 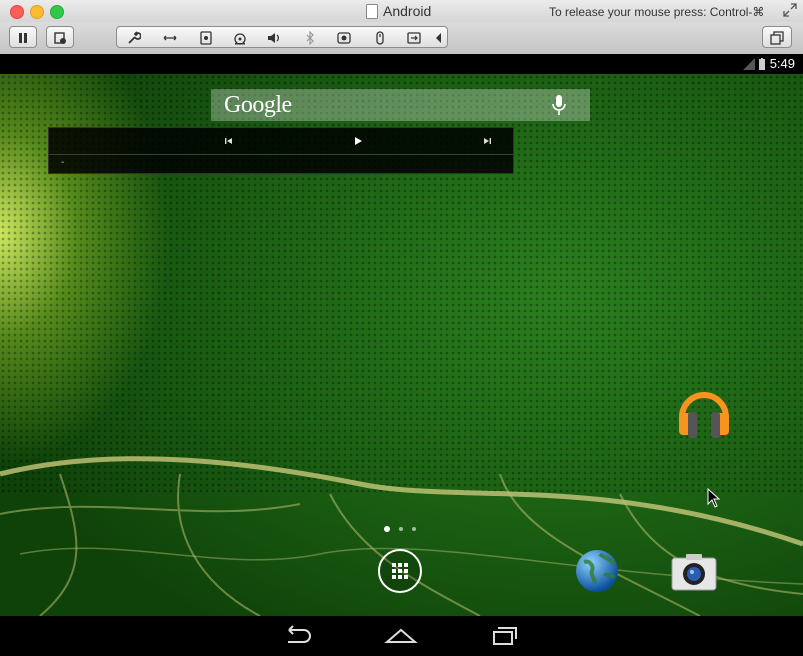 I want to click on track-title: -, so click(x=63, y=162).